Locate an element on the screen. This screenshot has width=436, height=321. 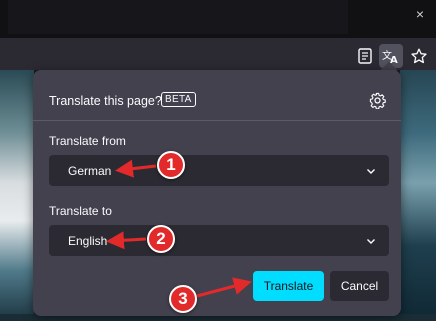
cancel-button: Cancel is located at coordinates (359, 286).